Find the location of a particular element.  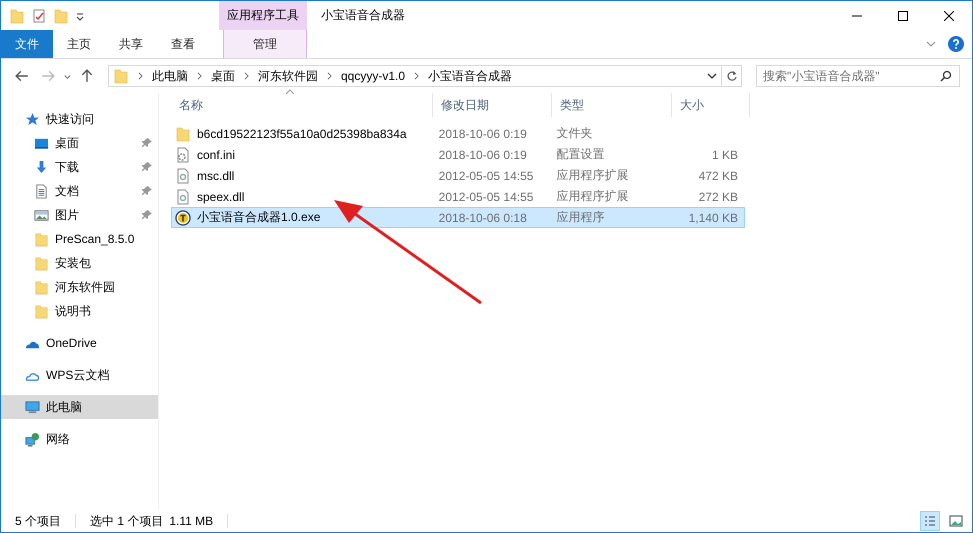

computer-icon is located at coordinates (32, 407).